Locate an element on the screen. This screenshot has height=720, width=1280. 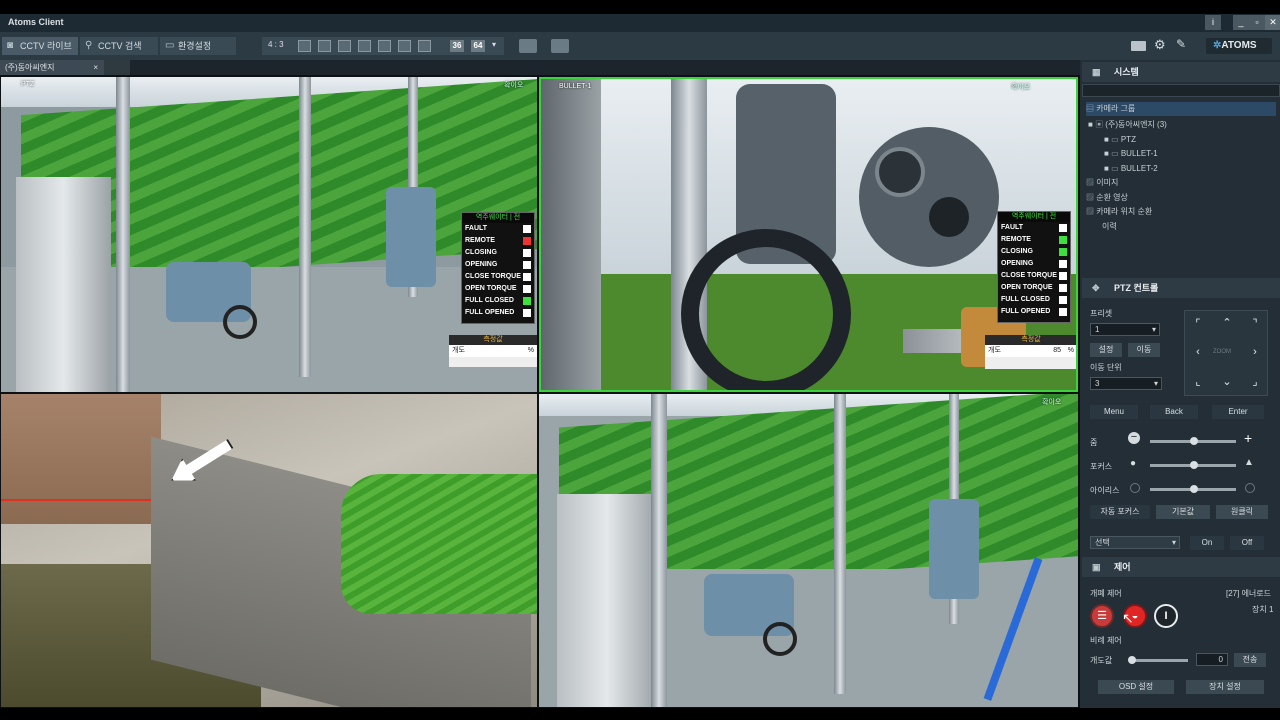
tab-site: (주)동아씨엔지 × is located at coordinates (52, 67).